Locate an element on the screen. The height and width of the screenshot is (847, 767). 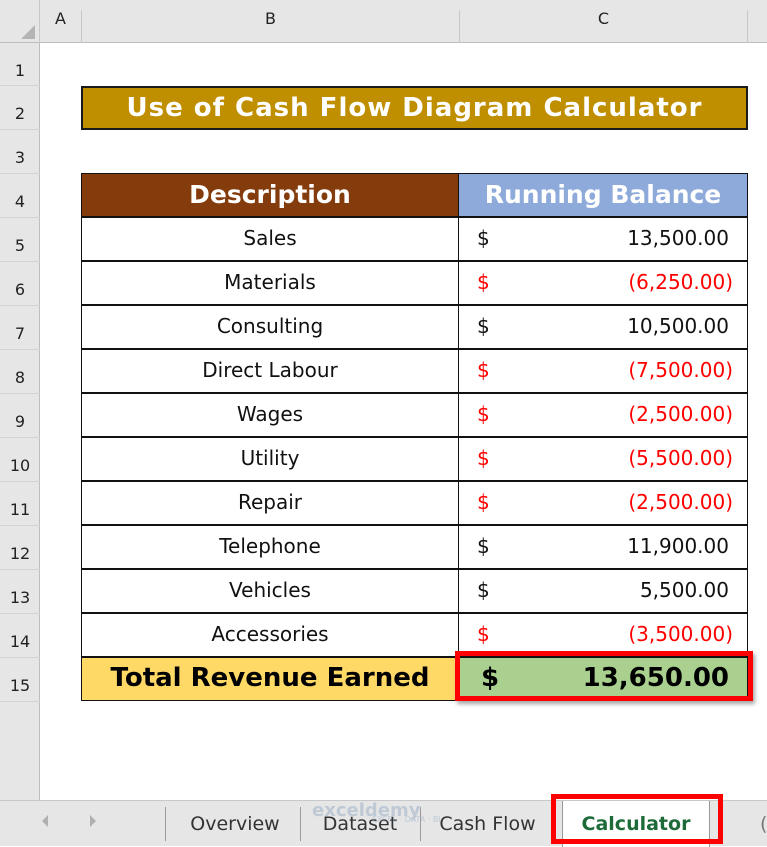
table-row: Vehicles $5,500.00 is located at coordinates (414, 591).